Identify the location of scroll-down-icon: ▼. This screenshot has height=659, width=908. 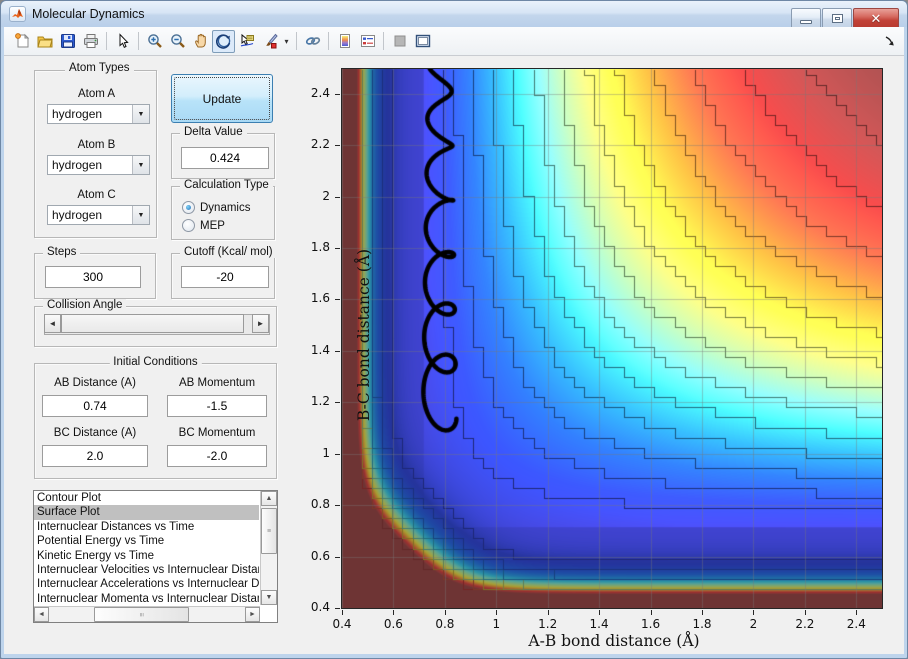
(269, 597).